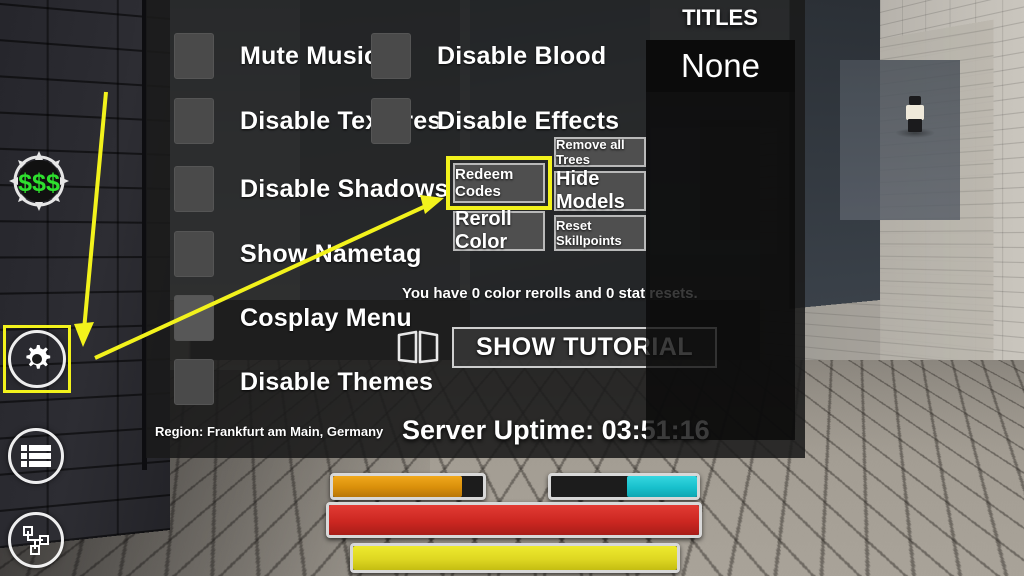  I want to click on checkbox-disable-effects, so click(391, 121).